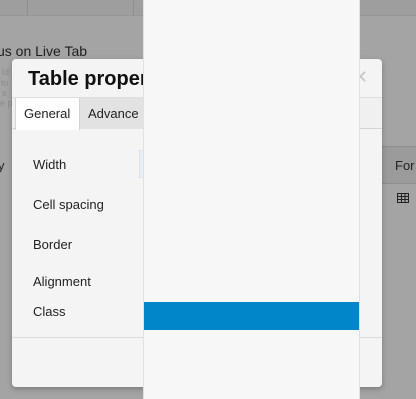 This screenshot has height=399, width=416. Describe the element at coordinates (6, 103) in the screenshot. I see `background-faint-text: e p` at that location.